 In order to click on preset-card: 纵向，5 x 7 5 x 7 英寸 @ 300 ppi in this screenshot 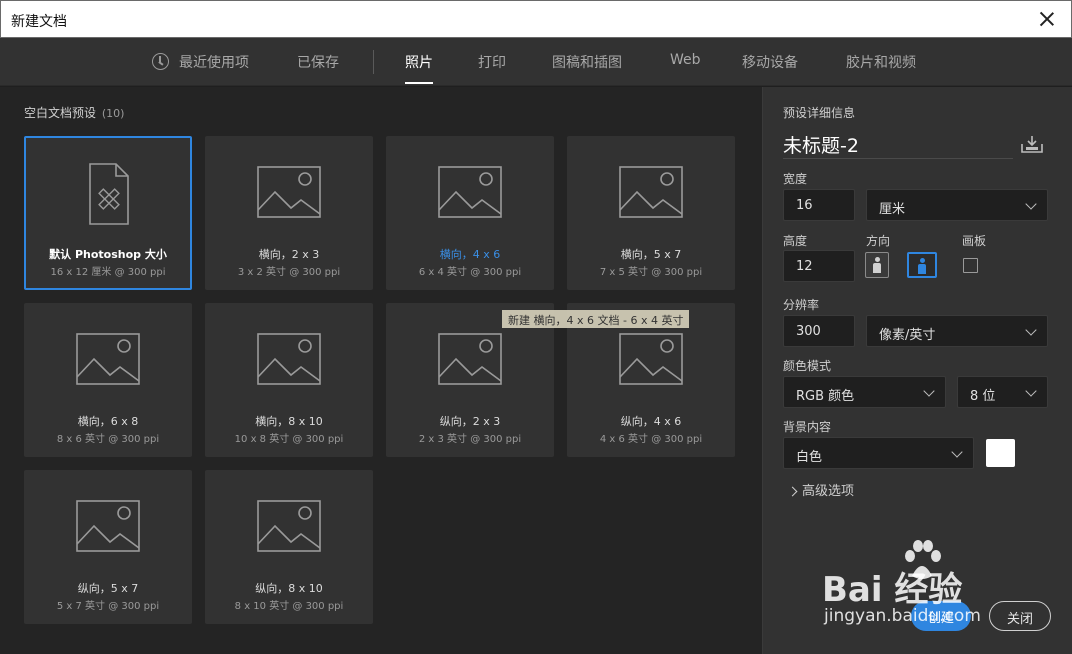, I will do `click(108, 547)`.